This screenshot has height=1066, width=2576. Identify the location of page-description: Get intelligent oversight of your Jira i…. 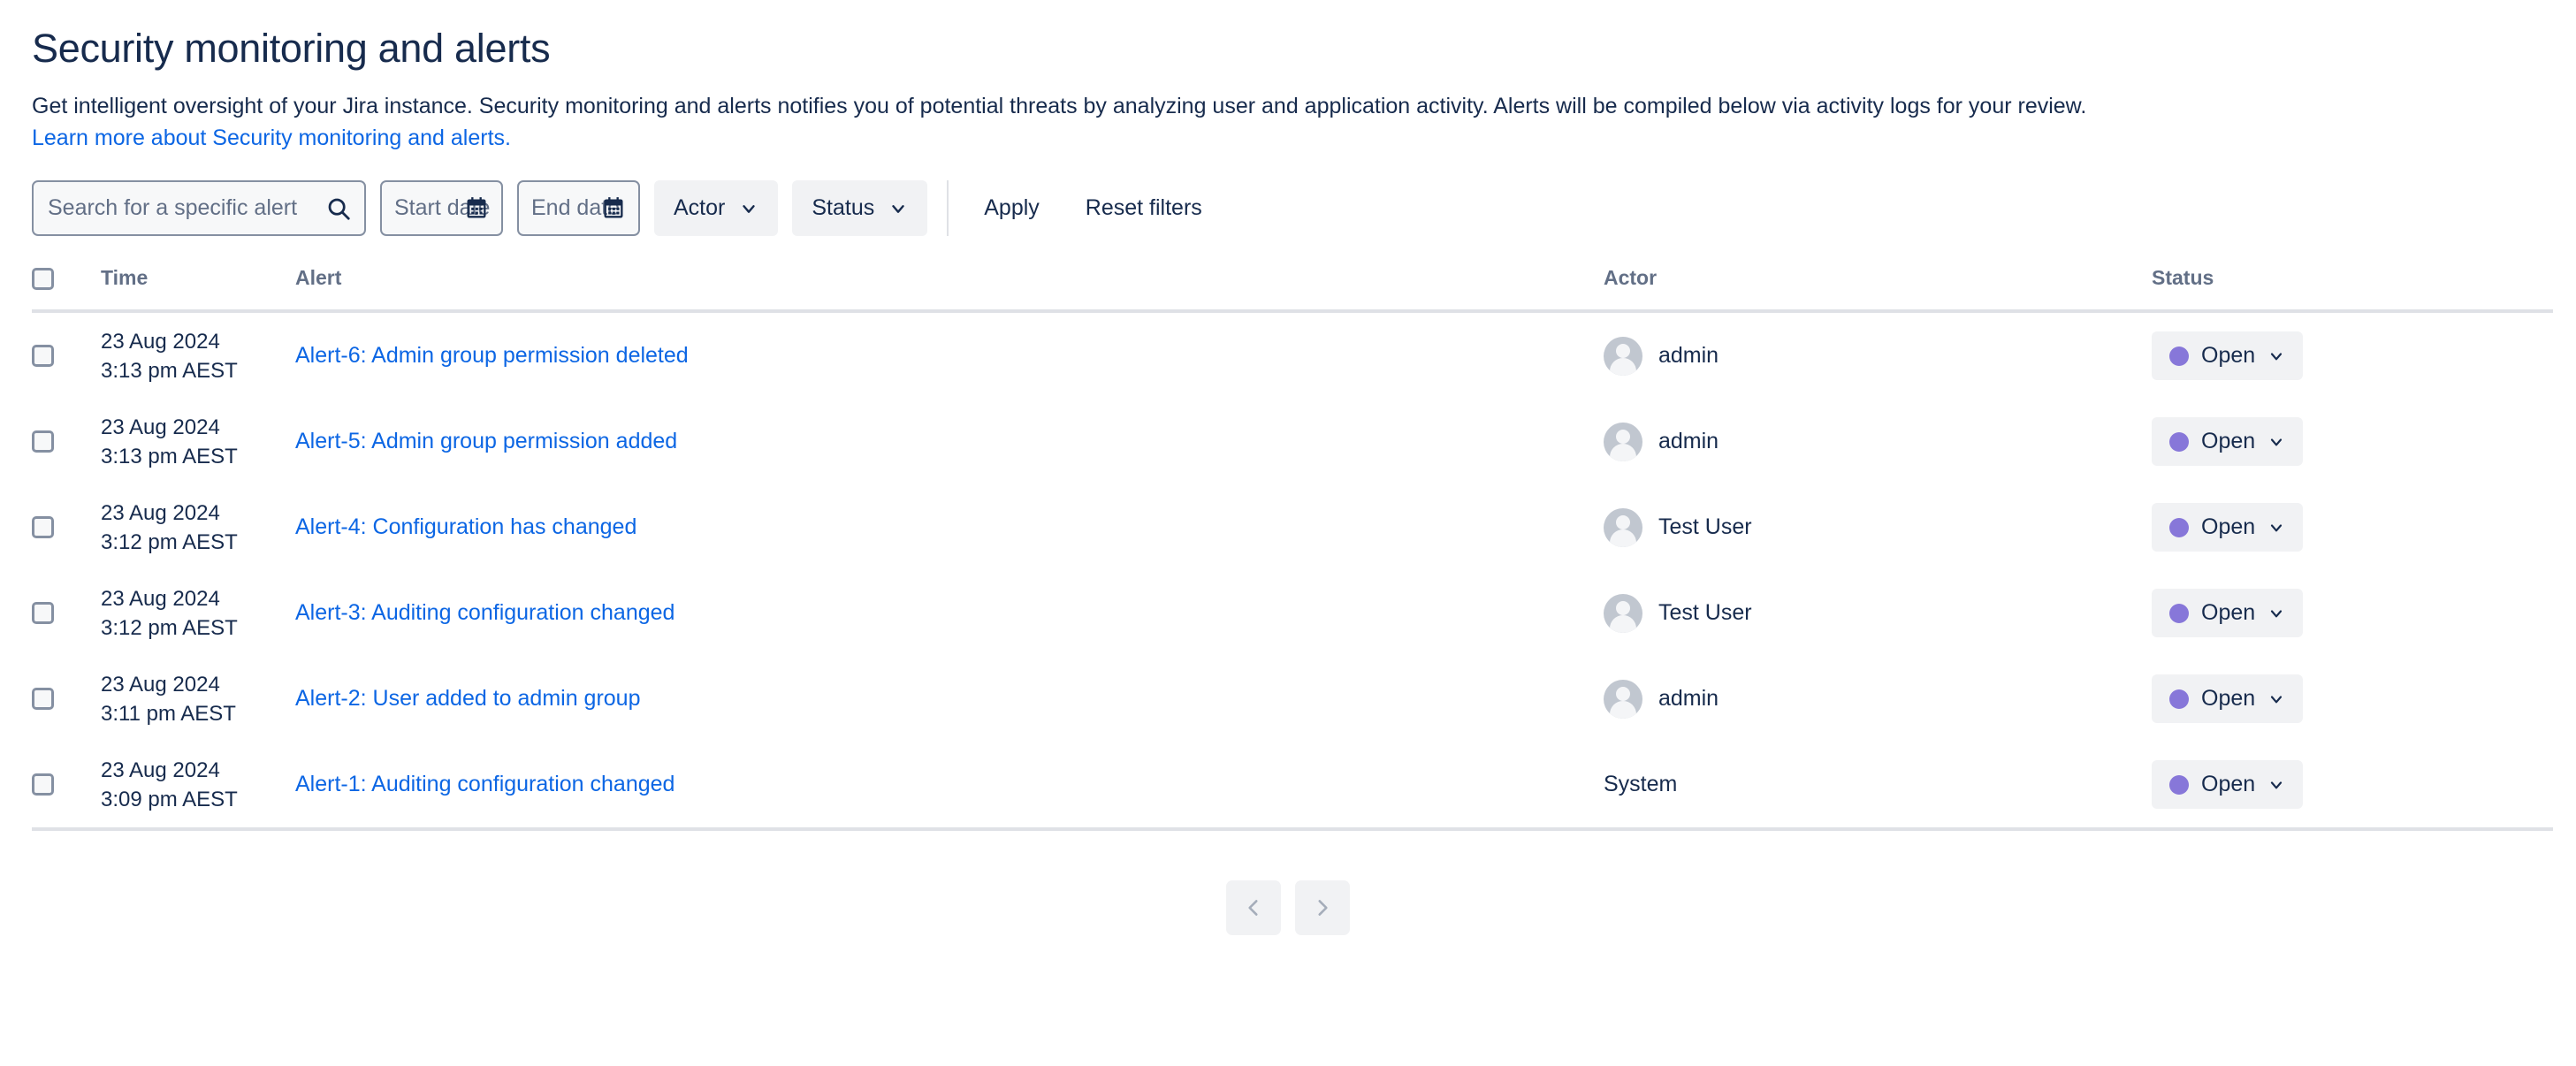
(1059, 105).